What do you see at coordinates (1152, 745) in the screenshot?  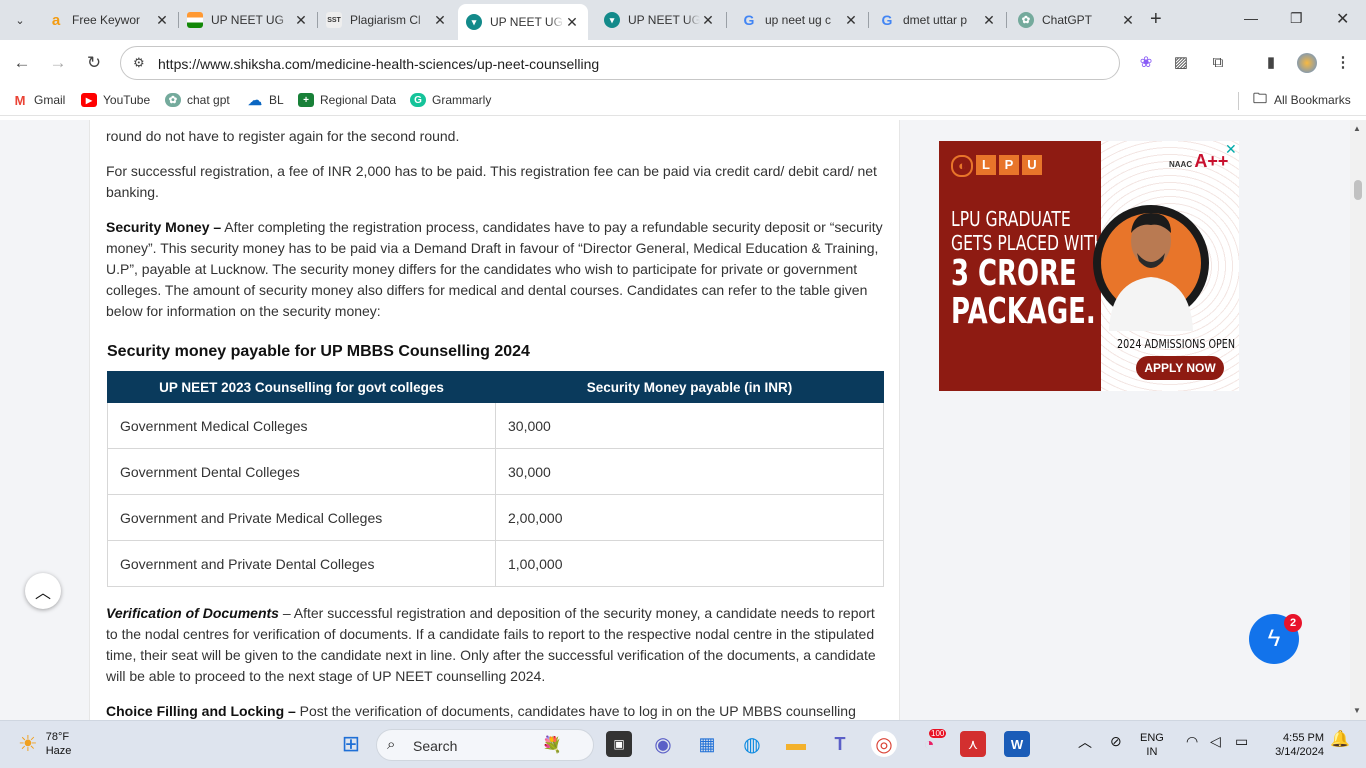 I see `language-indicator: ENG IN` at bounding box center [1152, 745].